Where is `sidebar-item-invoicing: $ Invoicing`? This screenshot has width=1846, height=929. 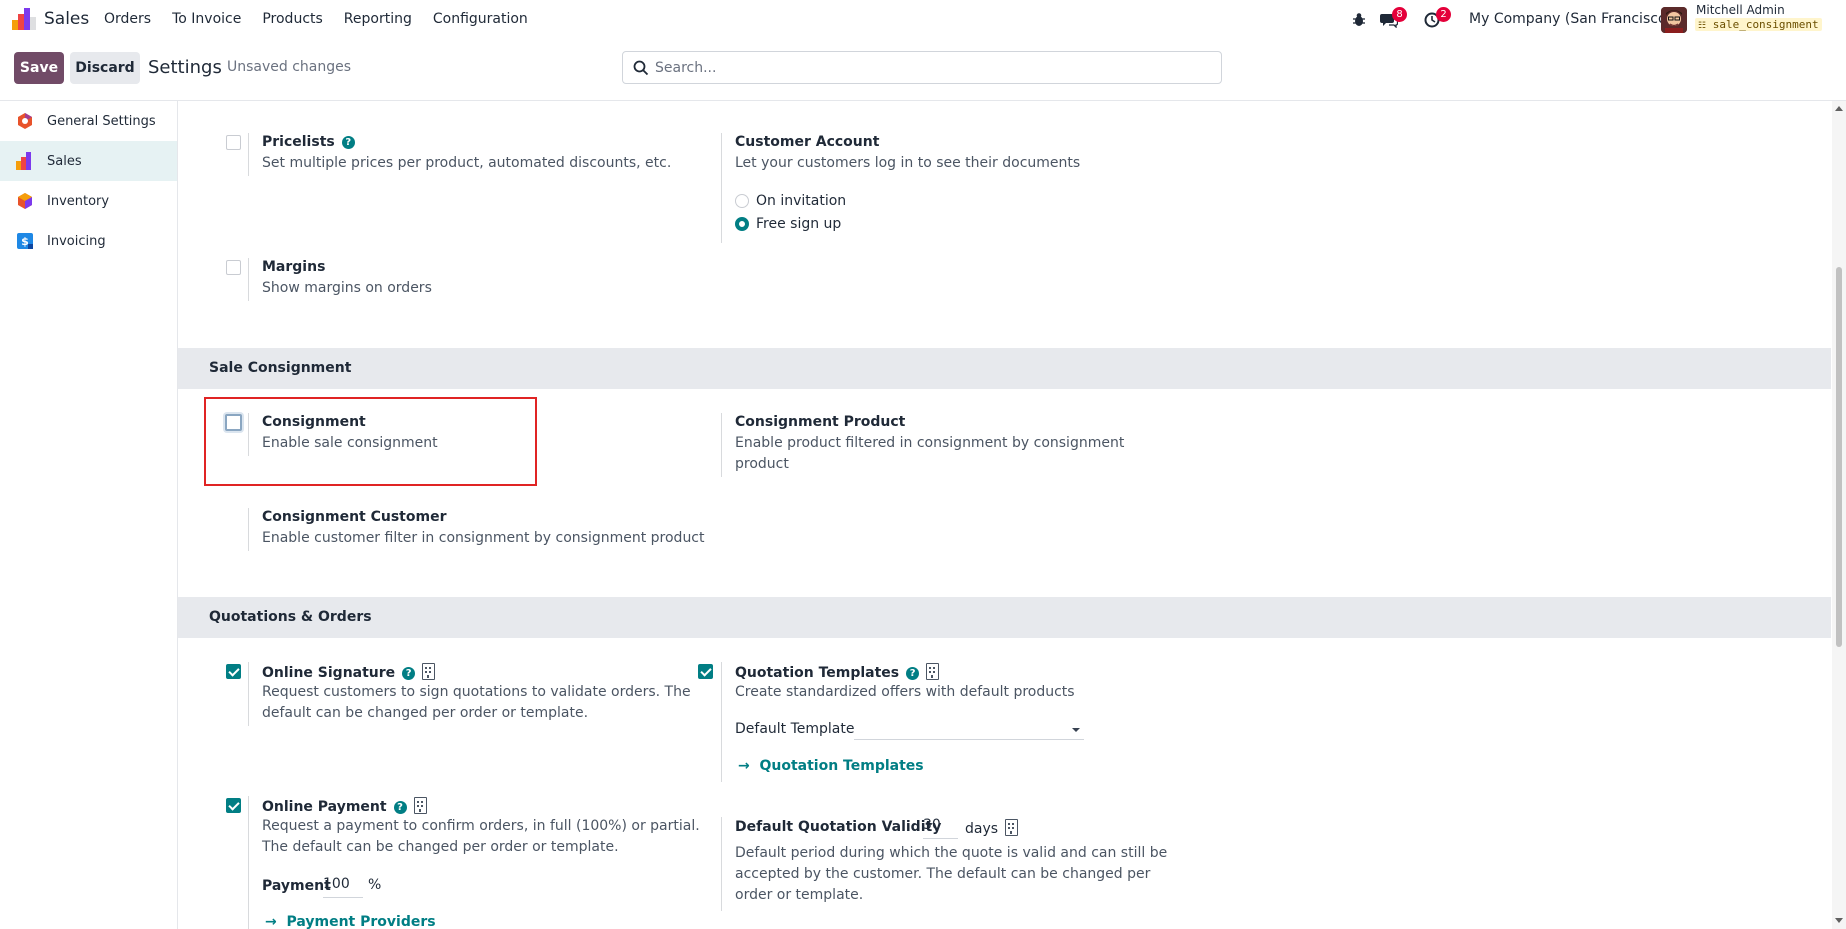 sidebar-item-invoicing: $ Invoicing is located at coordinates (88, 241).